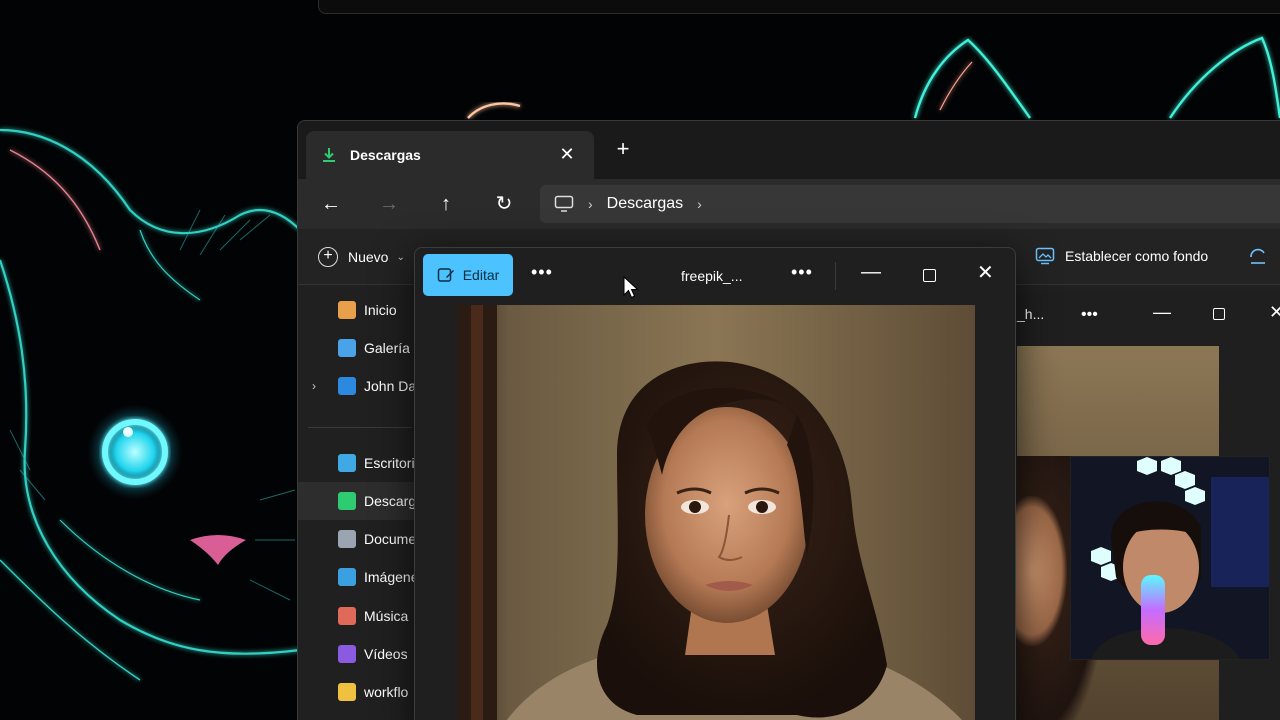 The height and width of the screenshot is (720, 1280). Describe the element at coordinates (331, 204) in the screenshot. I see `back-arrow-icon: ←` at that location.